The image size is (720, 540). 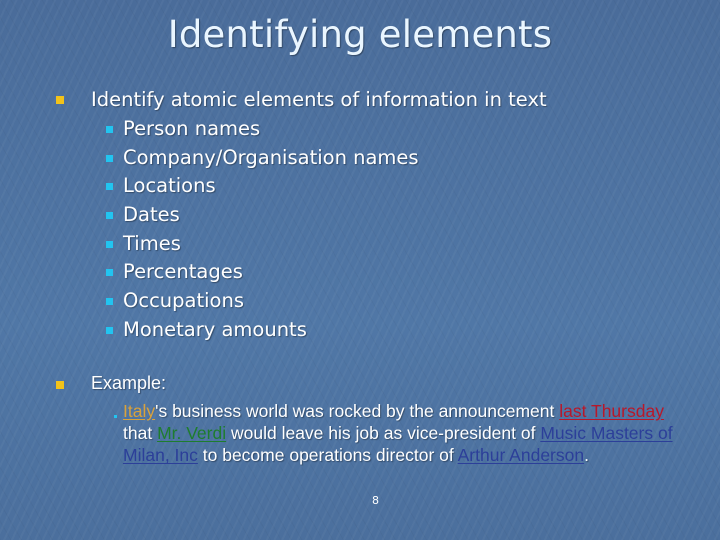 I want to click on small-bullet-icon, so click(x=115, y=416).